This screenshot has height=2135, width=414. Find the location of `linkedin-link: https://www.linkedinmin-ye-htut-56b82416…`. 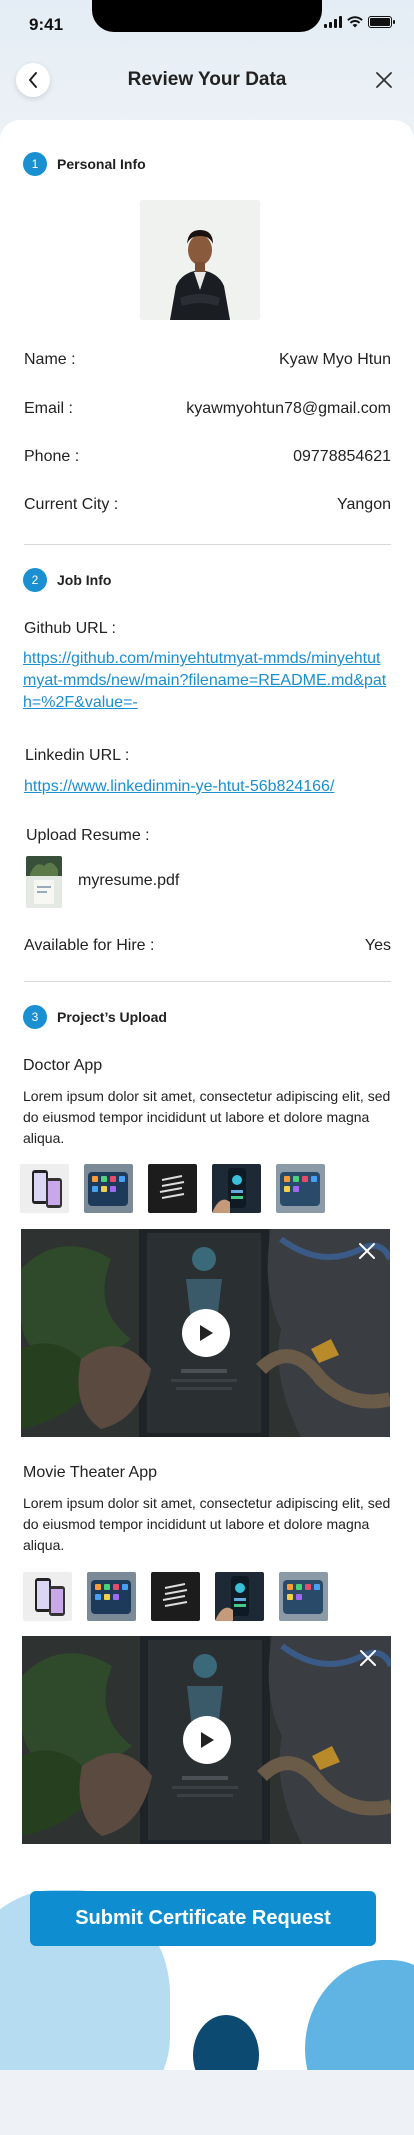

linkedin-link: https://www.linkedinmin-ye-htut-56b82416… is located at coordinates (209, 787).